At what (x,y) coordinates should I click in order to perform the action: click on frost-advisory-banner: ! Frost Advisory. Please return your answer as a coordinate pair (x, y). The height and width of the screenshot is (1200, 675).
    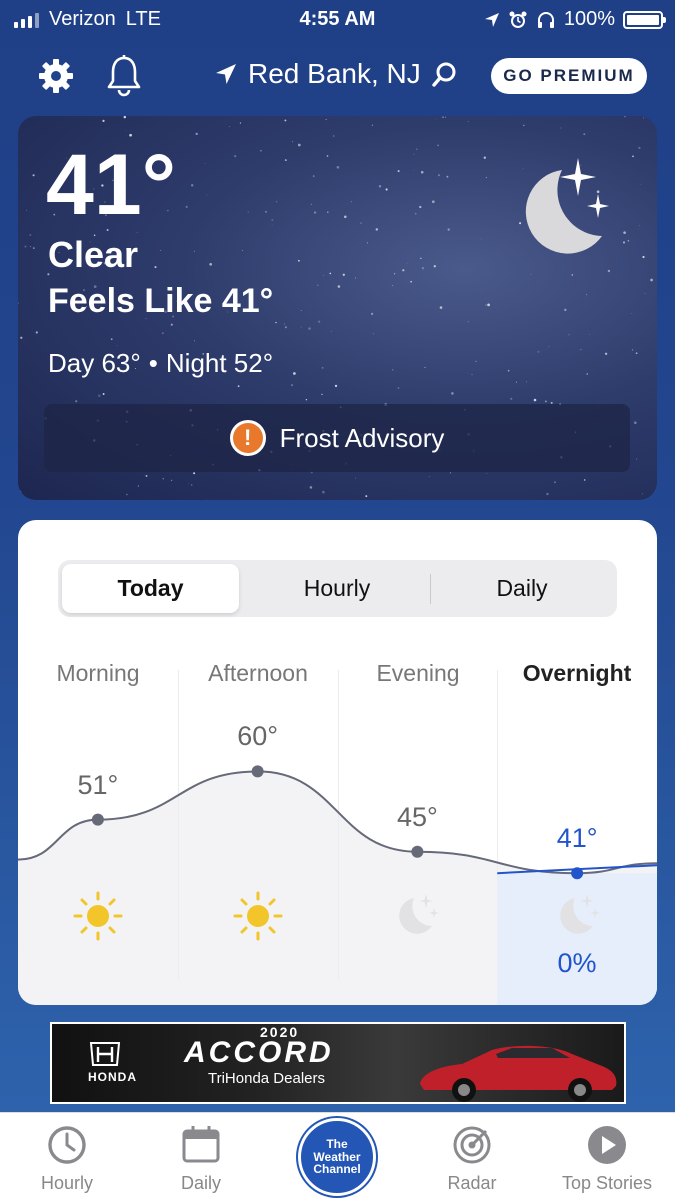
    Looking at the image, I should click on (337, 438).